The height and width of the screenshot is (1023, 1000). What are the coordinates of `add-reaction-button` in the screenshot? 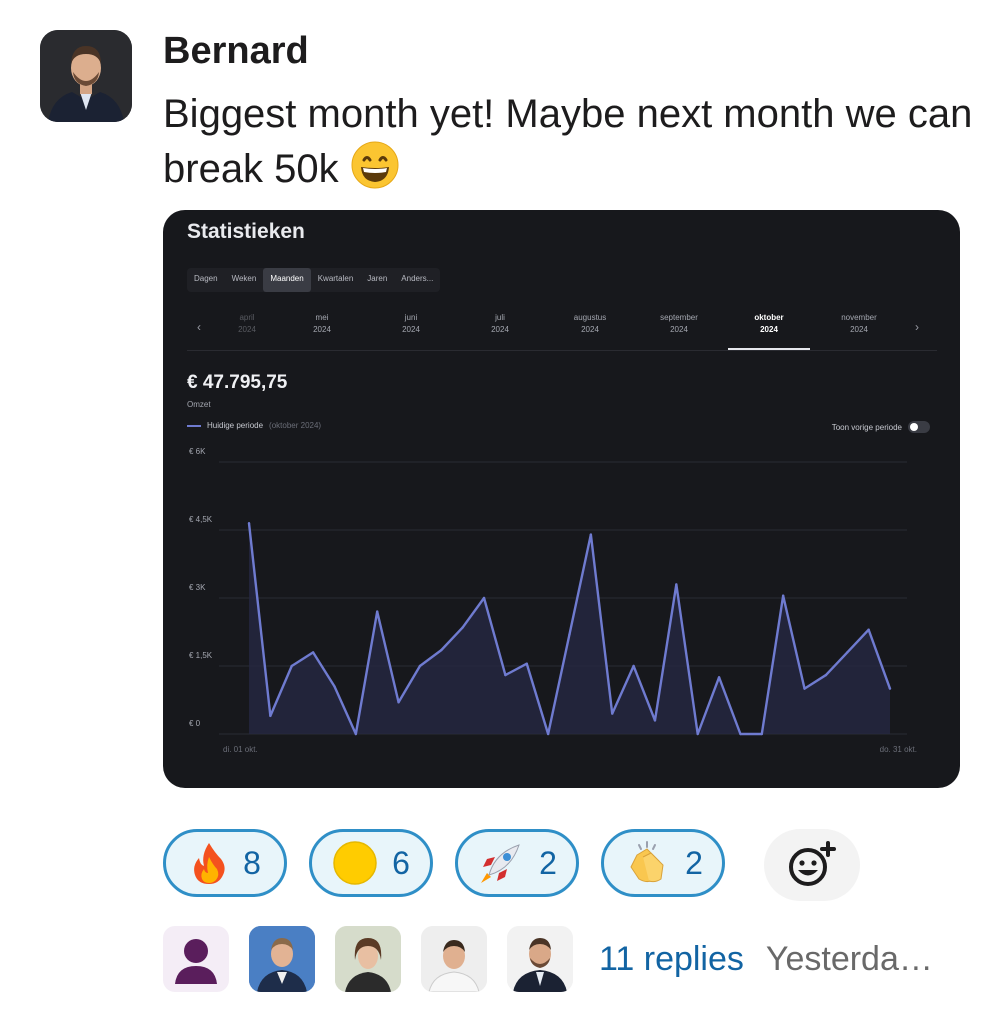 It's located at (812, 865).